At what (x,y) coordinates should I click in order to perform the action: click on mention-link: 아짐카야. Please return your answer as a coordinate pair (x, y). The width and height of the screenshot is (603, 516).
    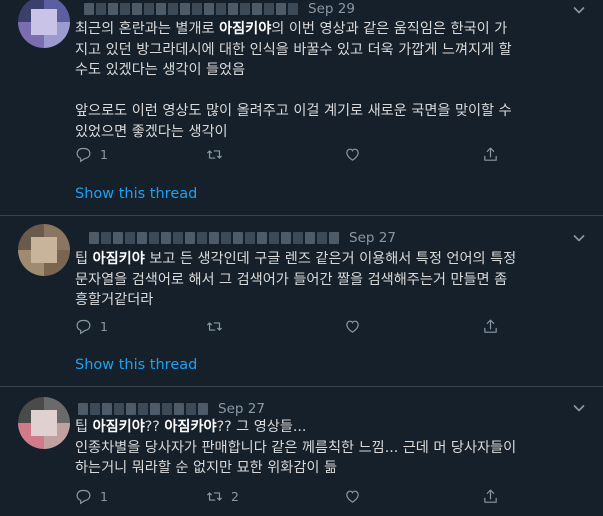
    Looking at the image, I should click on (190, 427).